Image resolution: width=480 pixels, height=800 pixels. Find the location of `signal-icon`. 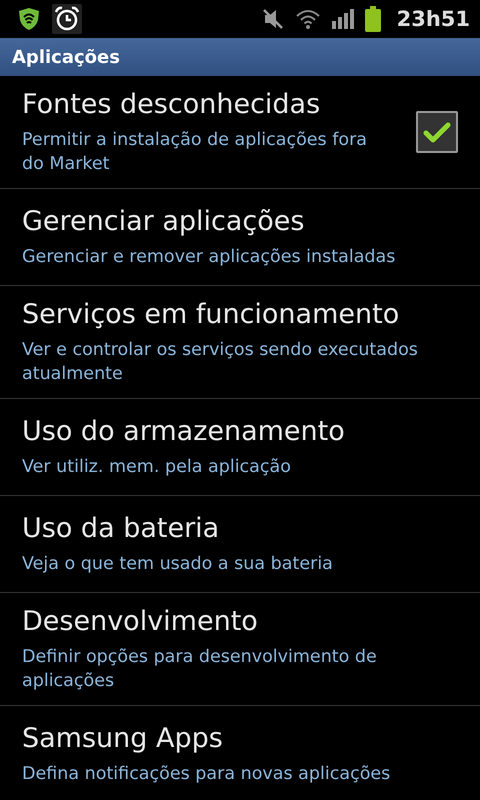

signal-icon is located at coordinates (342, 19).